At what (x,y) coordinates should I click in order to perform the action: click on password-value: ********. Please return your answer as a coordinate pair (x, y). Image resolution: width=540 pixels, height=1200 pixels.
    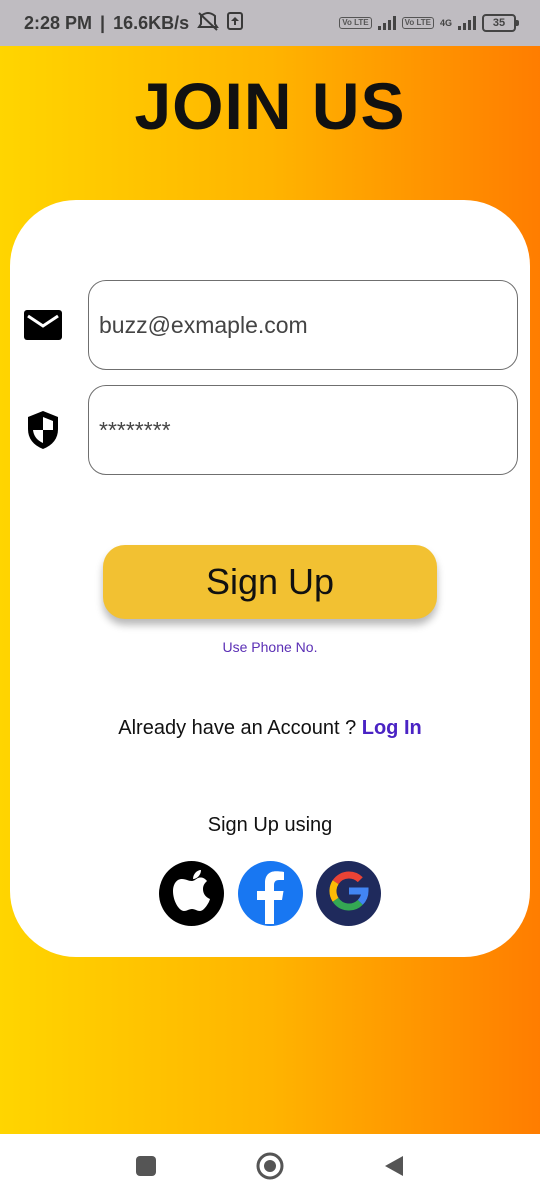
    Looking at the image, I should click on (135, 429).